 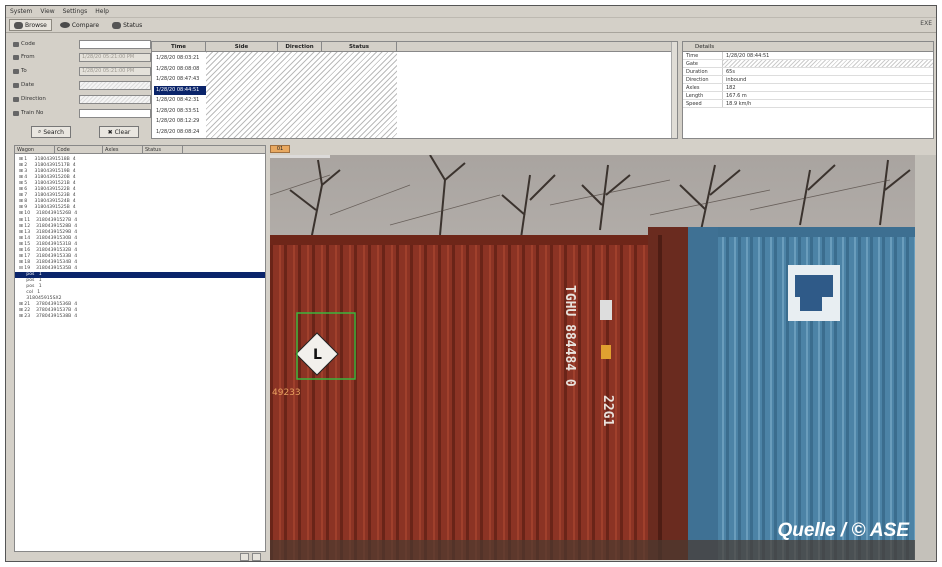 What do you see at coordinates (569, 336) in the screenshot?
I see `container-code-text: TGHU 884484 0` at bounding box center [569, 336].